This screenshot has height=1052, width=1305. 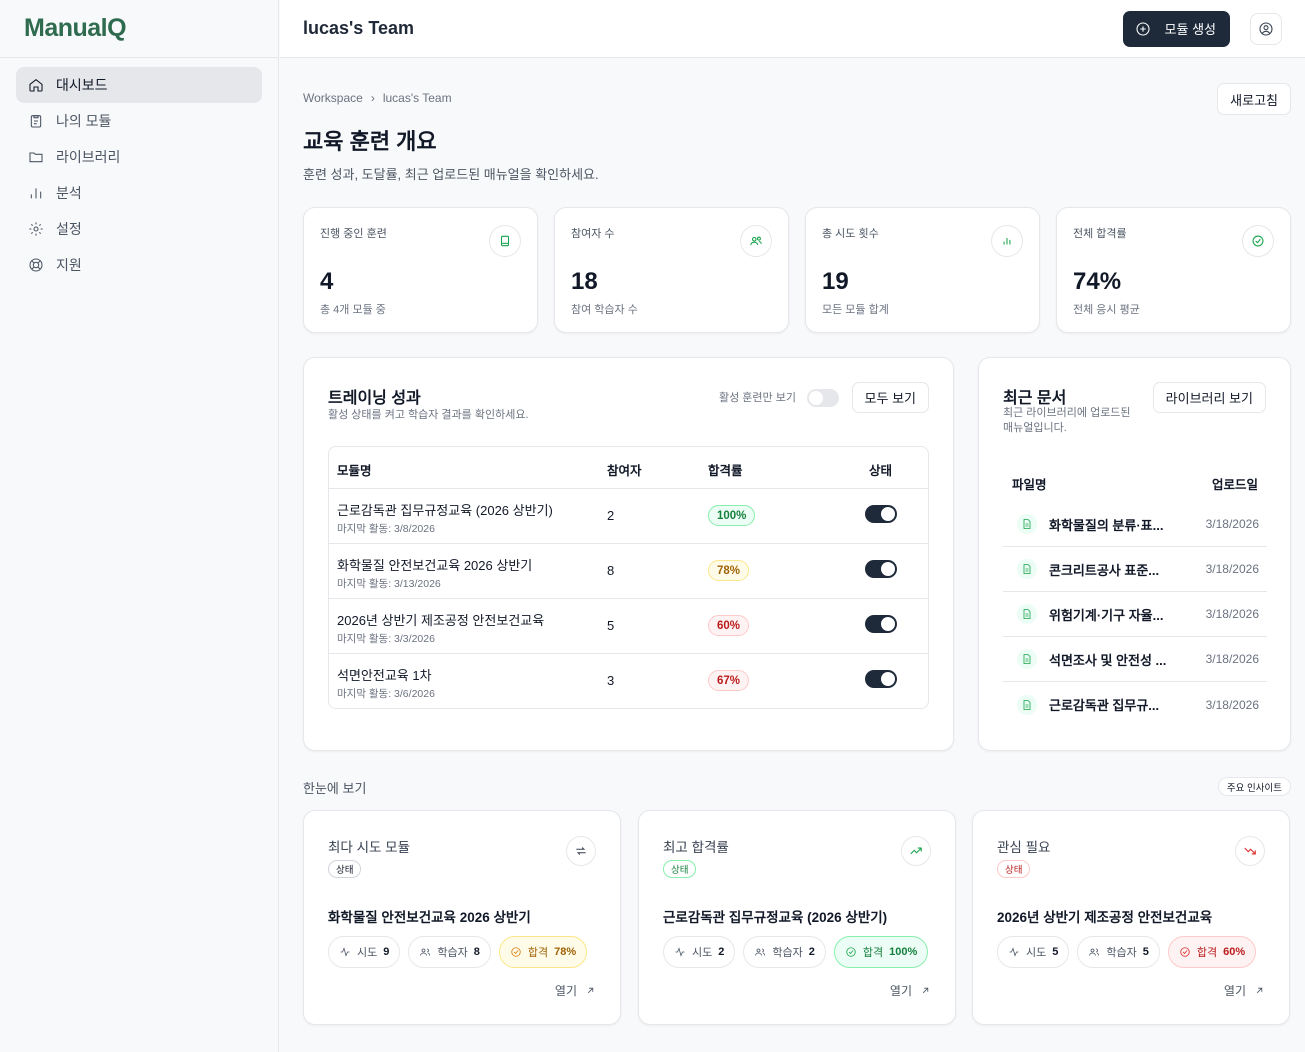 I want to click on pass-value: 100%, so click(x=903, y=952).